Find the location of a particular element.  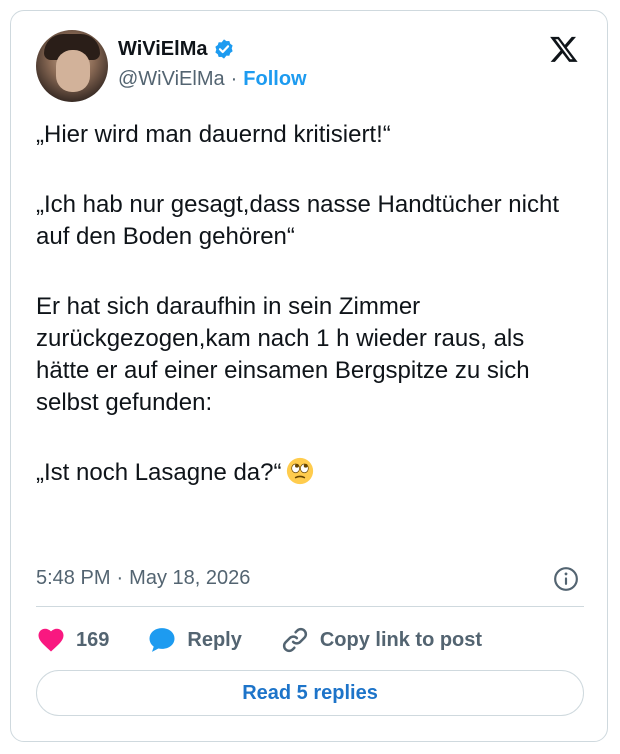

author-name-row: WiViElMa is located at coordinates (176, 49).